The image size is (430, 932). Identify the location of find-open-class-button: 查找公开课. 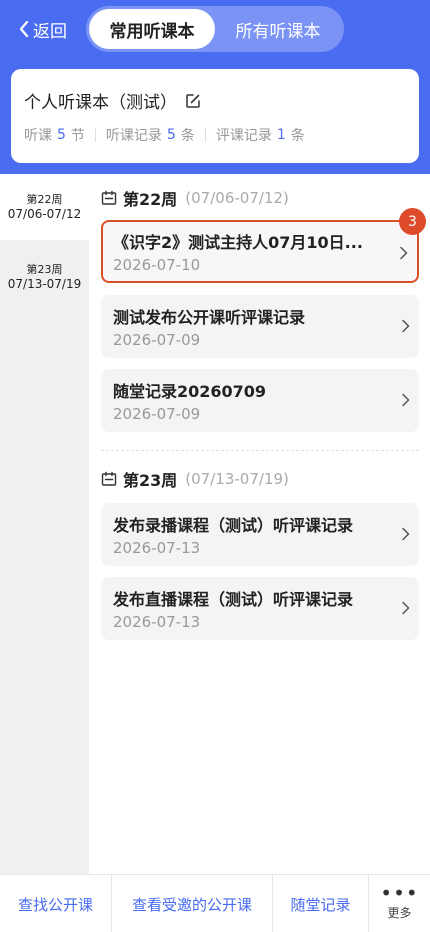
(56, 903).